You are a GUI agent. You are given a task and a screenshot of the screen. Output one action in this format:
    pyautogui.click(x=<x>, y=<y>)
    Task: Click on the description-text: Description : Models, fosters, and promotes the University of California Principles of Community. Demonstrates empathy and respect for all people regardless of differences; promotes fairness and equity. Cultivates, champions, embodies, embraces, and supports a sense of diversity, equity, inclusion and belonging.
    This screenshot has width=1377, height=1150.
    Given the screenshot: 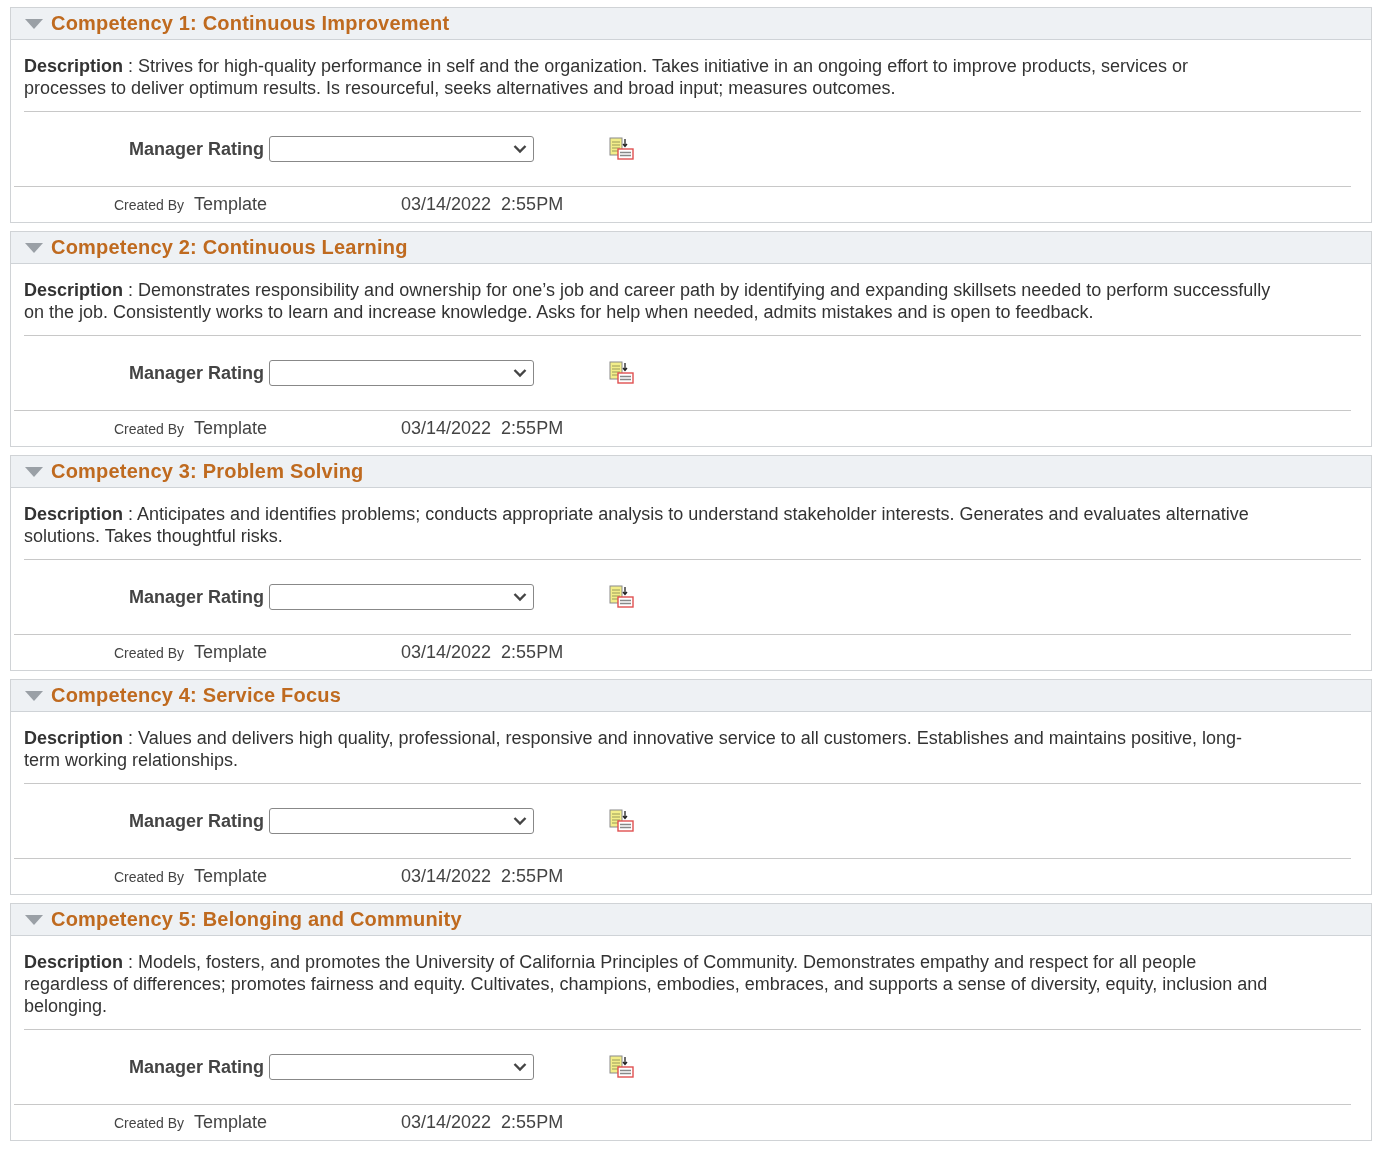 What is the action you would take?
    pyautogui.click(x=646, y=984)
    